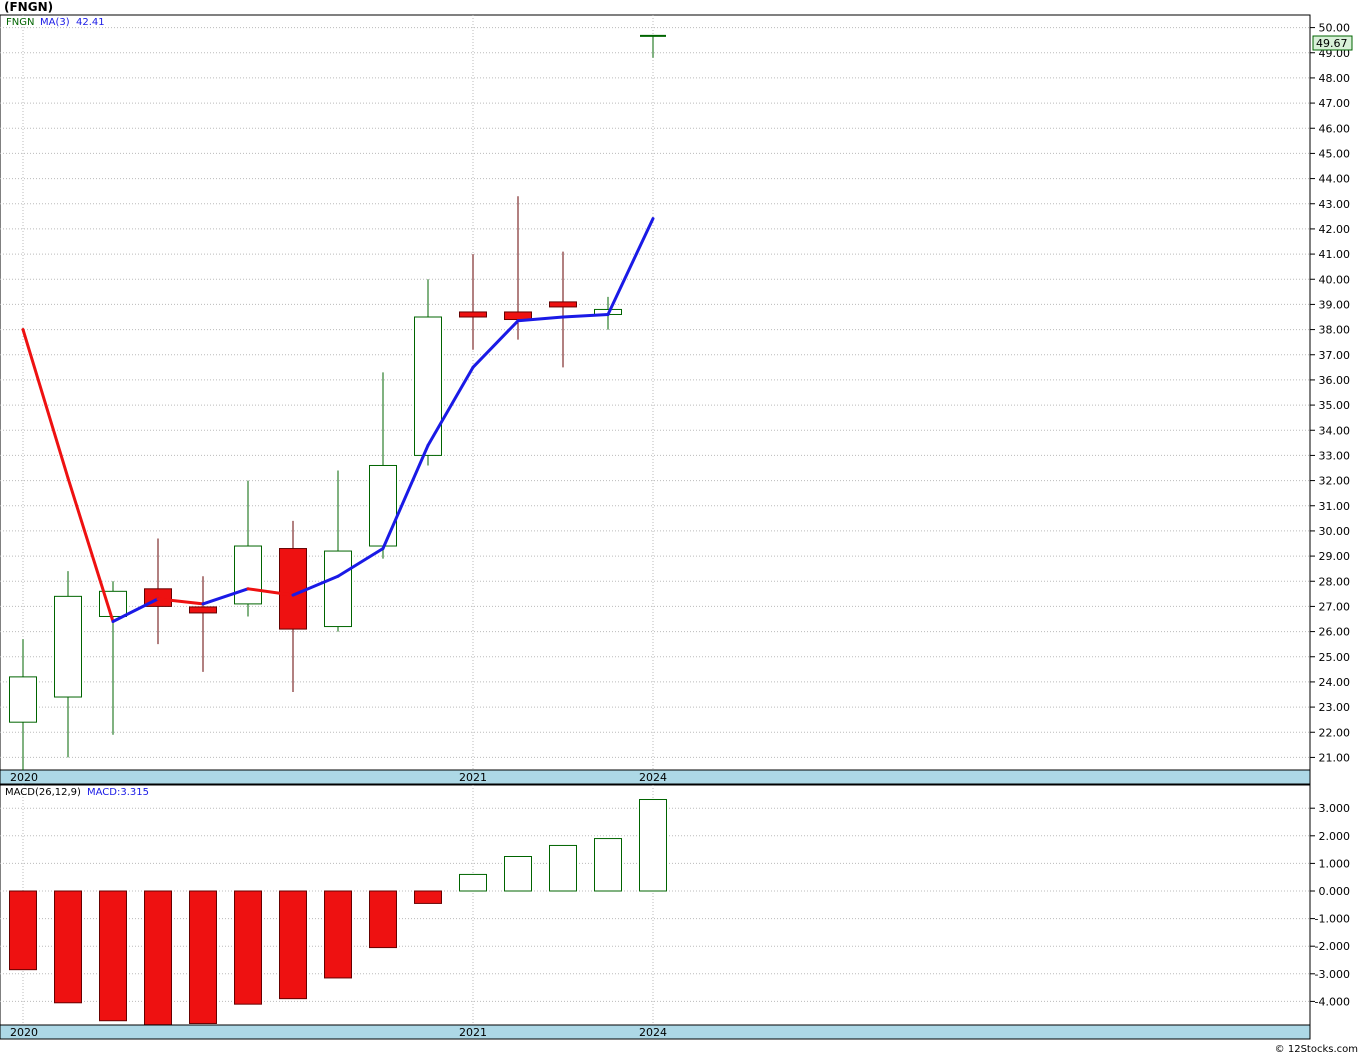  What do you see at coordinates (1335, 254) in the screenshot?
I see `price-tick-label: 41.00` at bounding box center [1335, 254].